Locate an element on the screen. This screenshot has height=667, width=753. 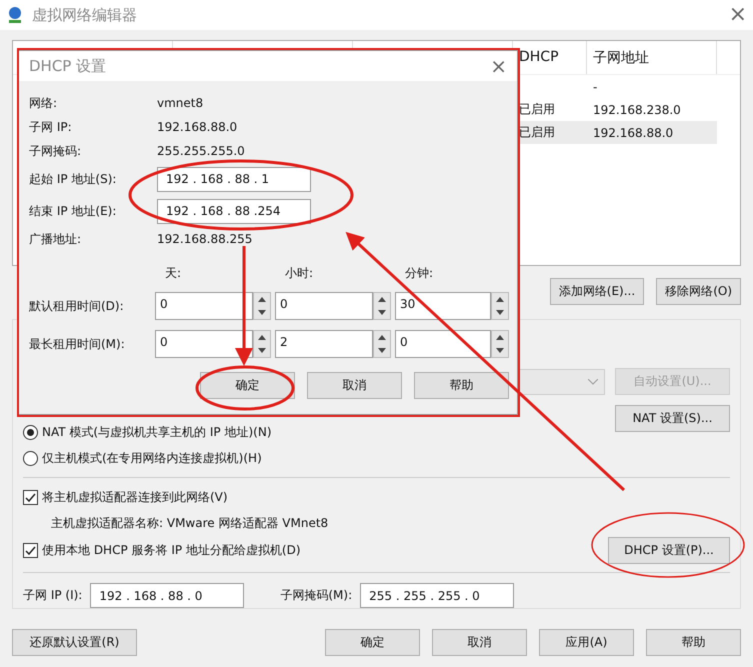
field-label: 默认租用时间(D): is located at coordinates (77, 306).